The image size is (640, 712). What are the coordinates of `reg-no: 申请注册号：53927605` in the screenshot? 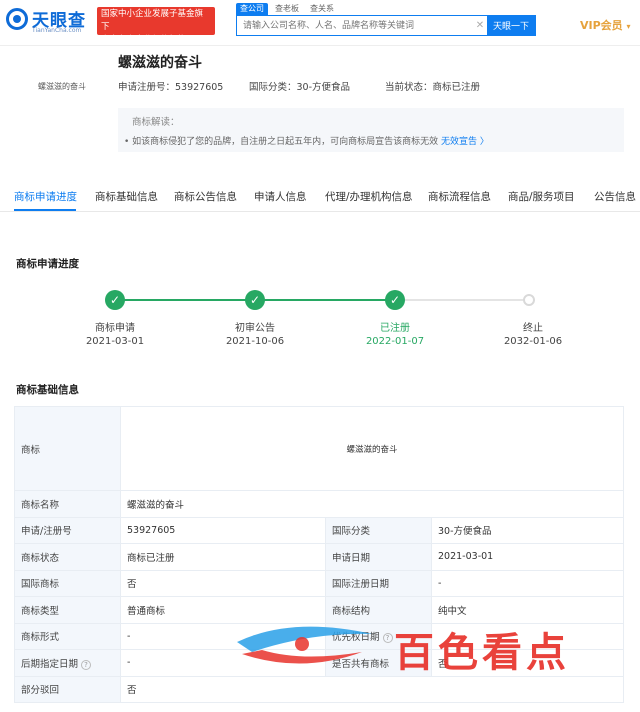 It's located at (171, 87).